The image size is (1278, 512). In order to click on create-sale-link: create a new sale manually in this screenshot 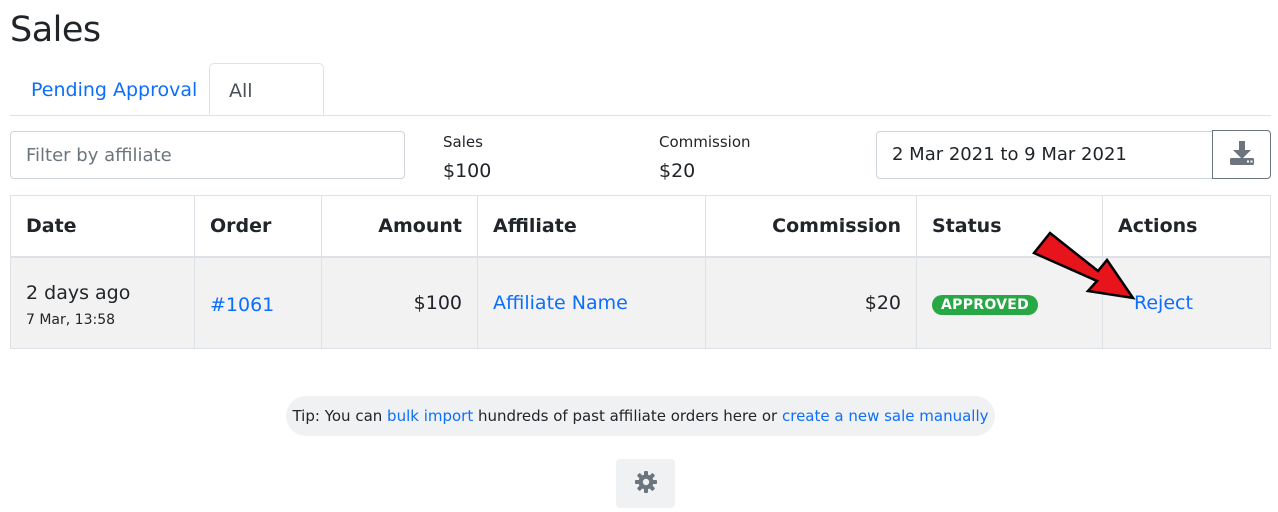, I will do `click(885, 416)`.